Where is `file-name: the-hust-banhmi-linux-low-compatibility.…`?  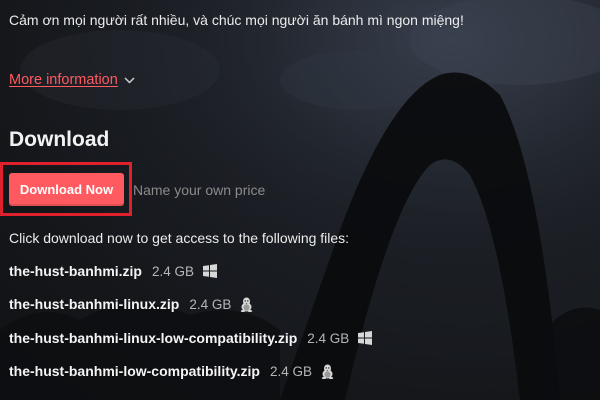 file-name: the-hust-banhmi-linux-low-compatibility.… is located at coordinates (153, 338).